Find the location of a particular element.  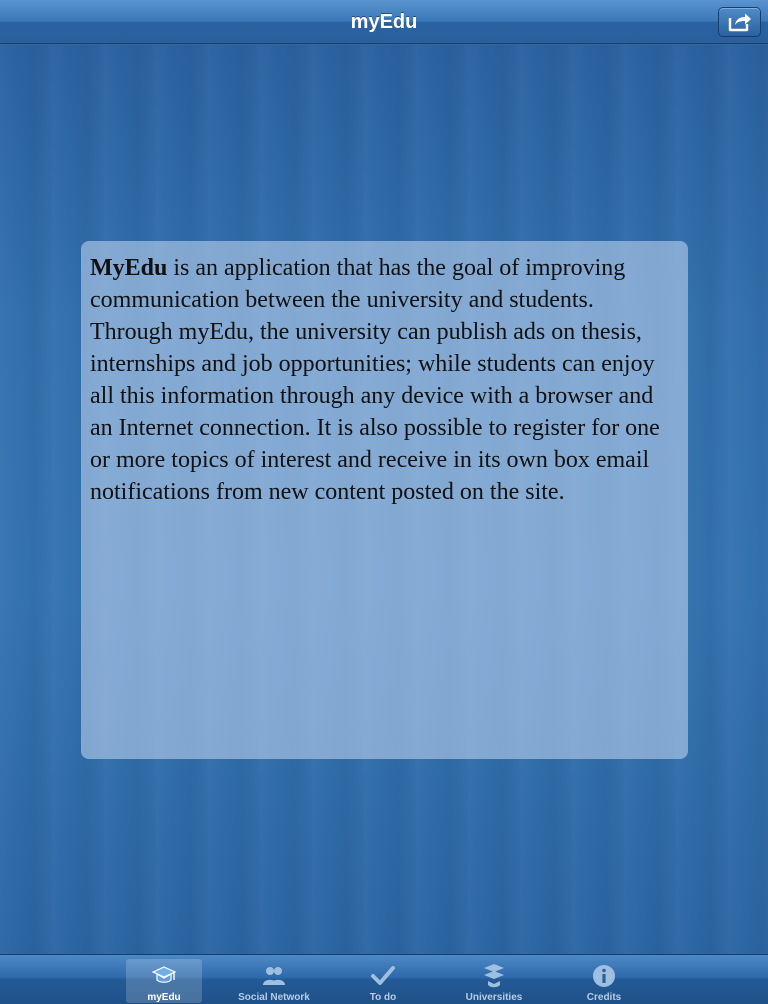

graduation-caps-icon is located at coordinates (494, 976).